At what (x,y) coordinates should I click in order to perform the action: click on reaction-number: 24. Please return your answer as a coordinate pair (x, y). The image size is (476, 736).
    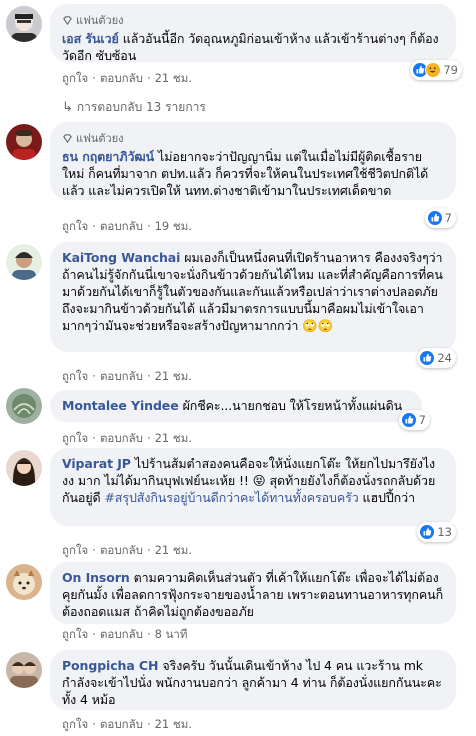
    Looking at the image, I should click on (444, 358).